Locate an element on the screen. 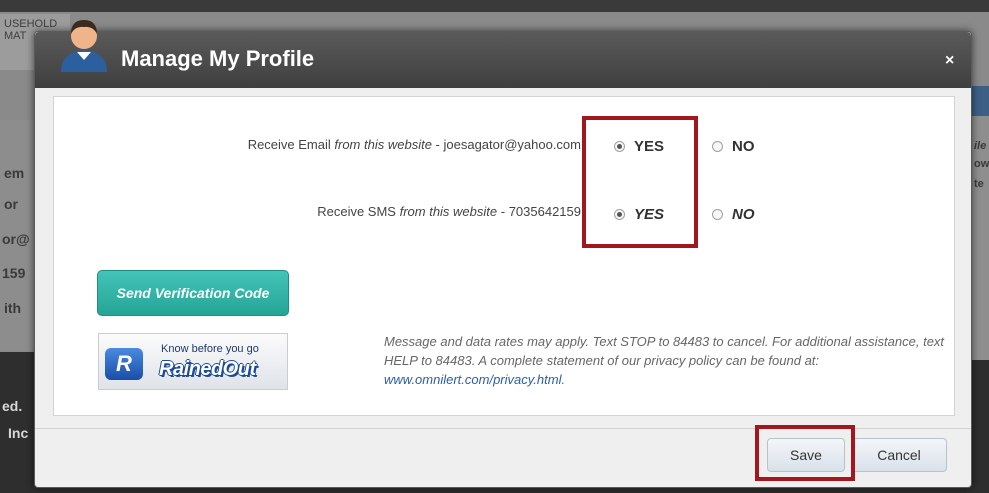 This screenshot has width=989, height=493. rainedout-brand: RainedOut is located at coordinates (207, 369).